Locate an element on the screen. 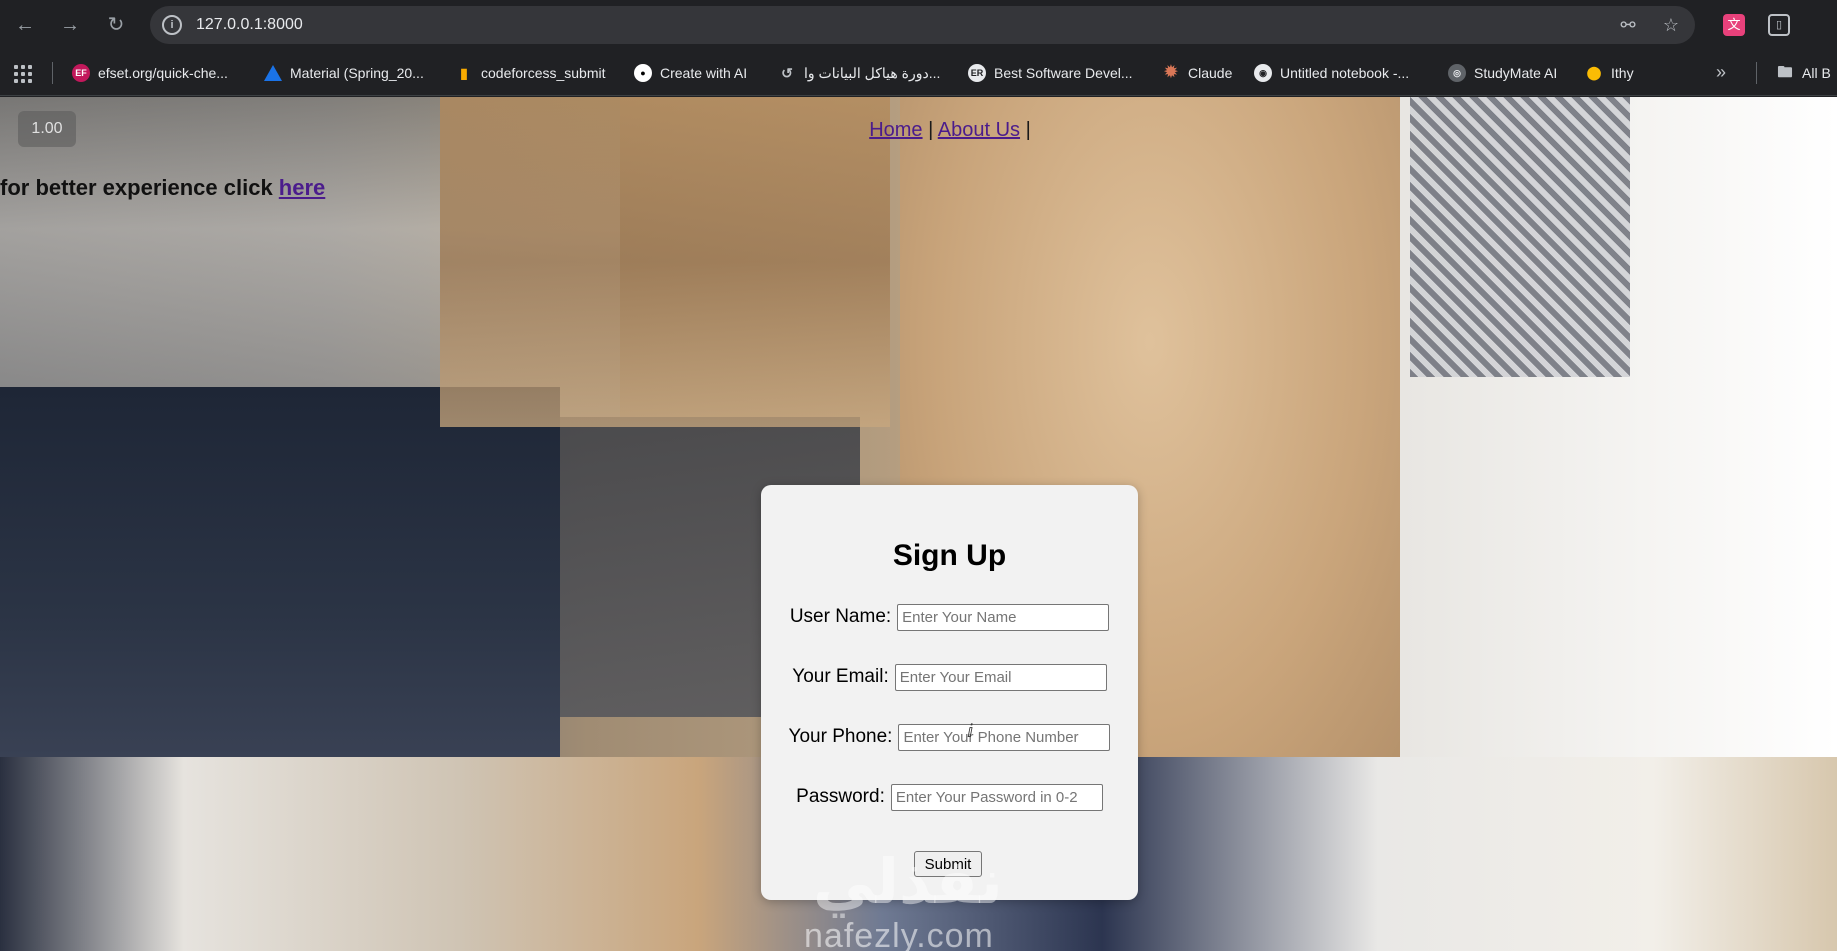  promo-text: for better experience click here is located at coordinates (162, 188).